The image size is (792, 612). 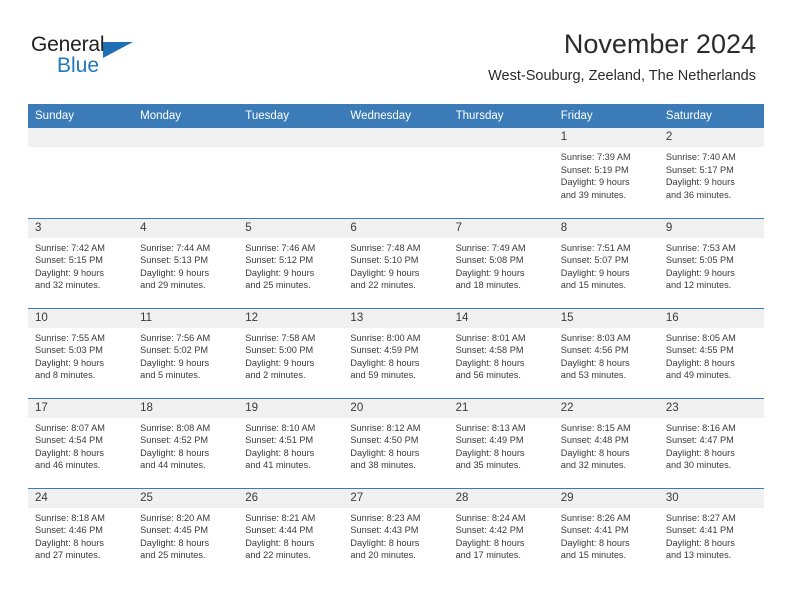 I want to click on page-subtitle: West-Souburg, Zeeland, The Netherlands, so click(x=622, y=76).